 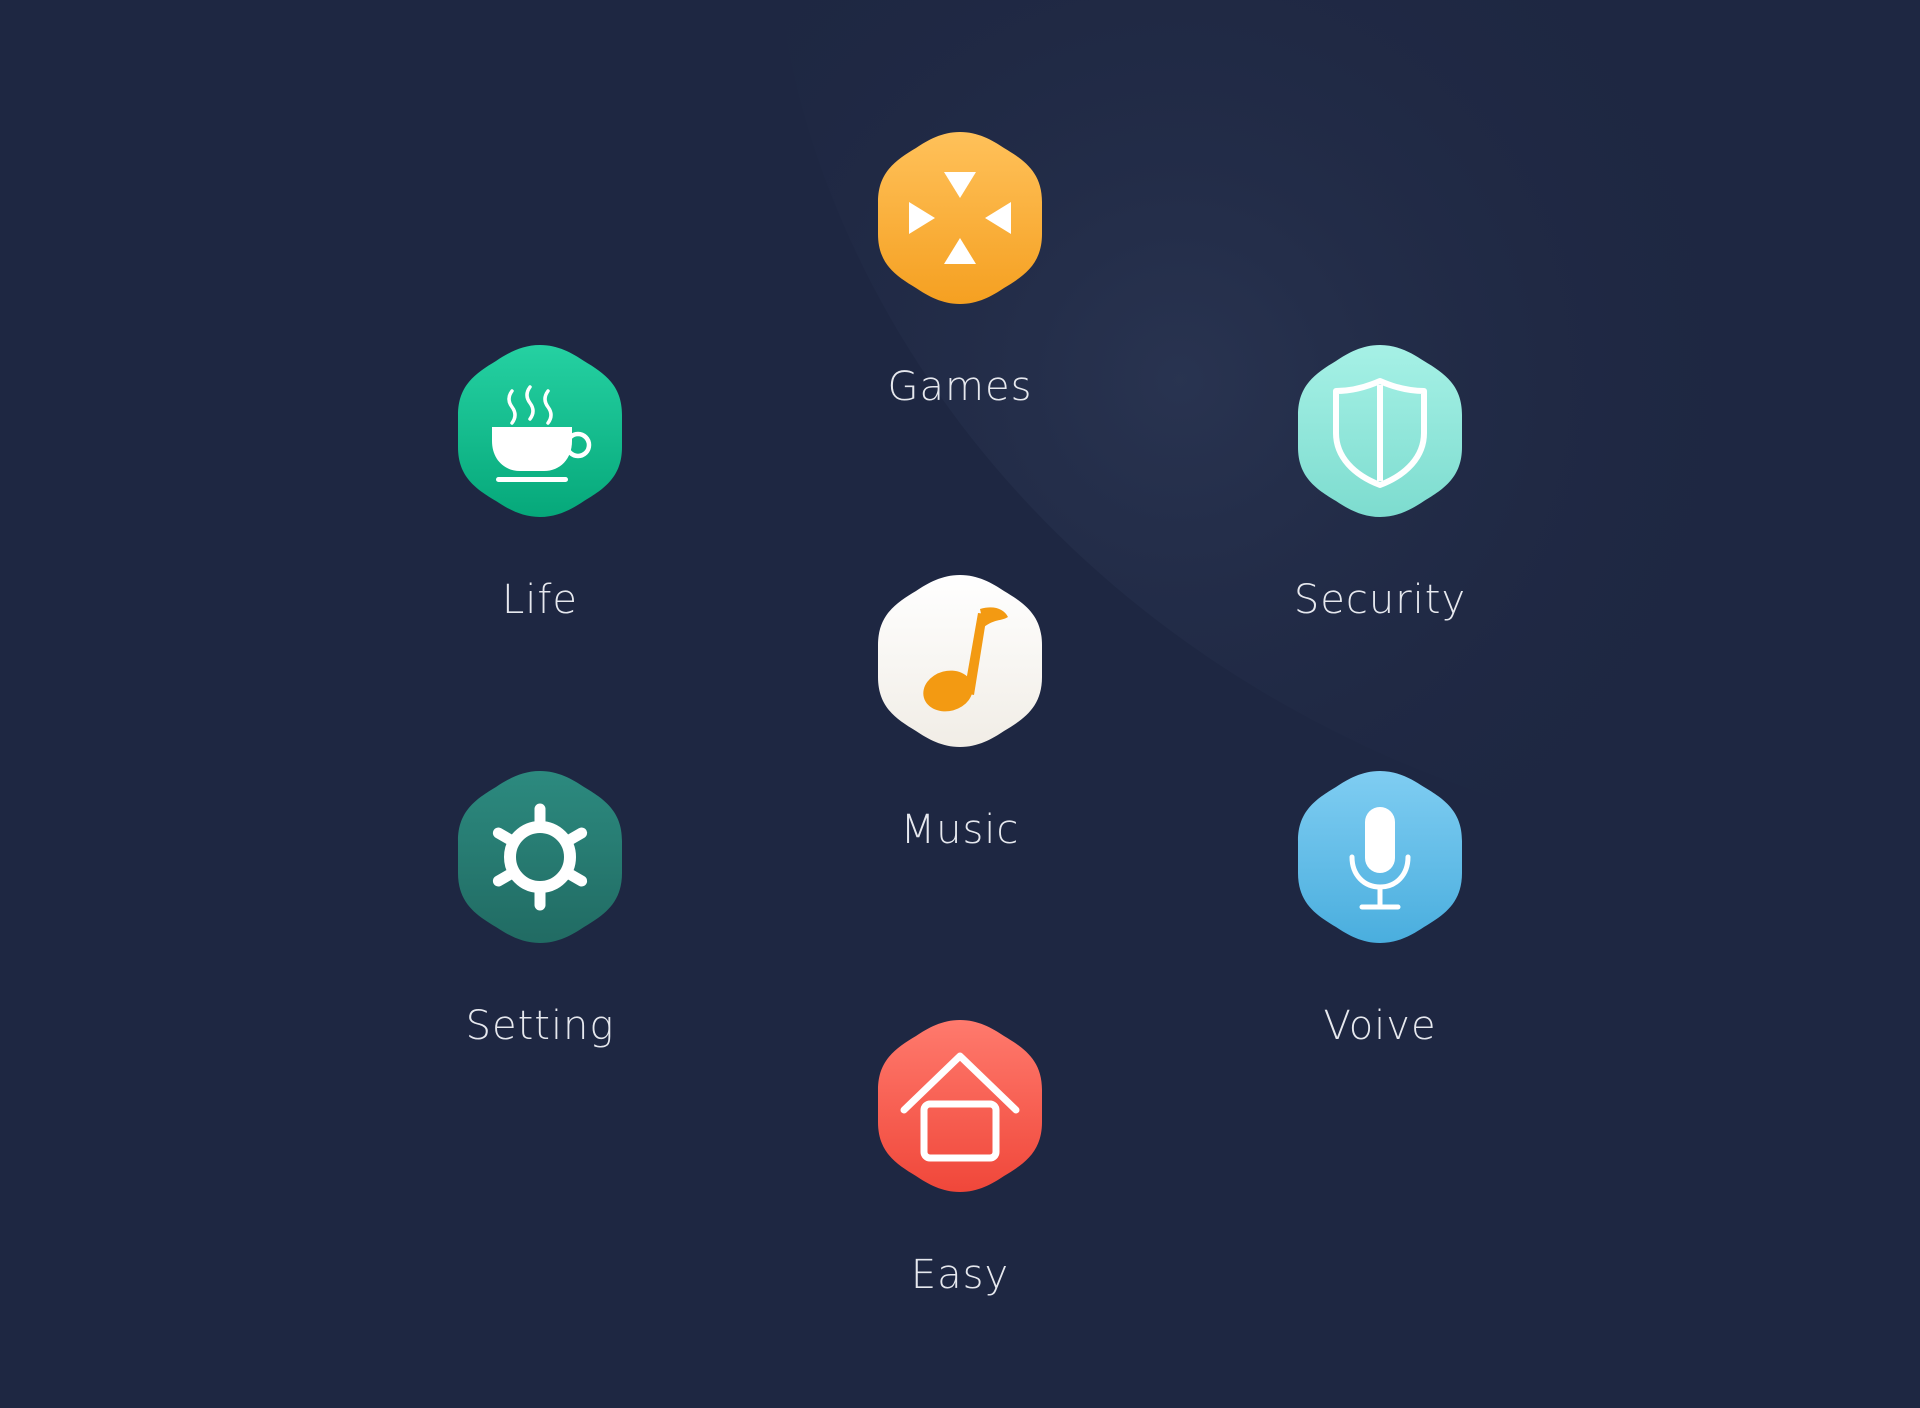 I want to click on app-games: Games, so click(x=960, y=278).